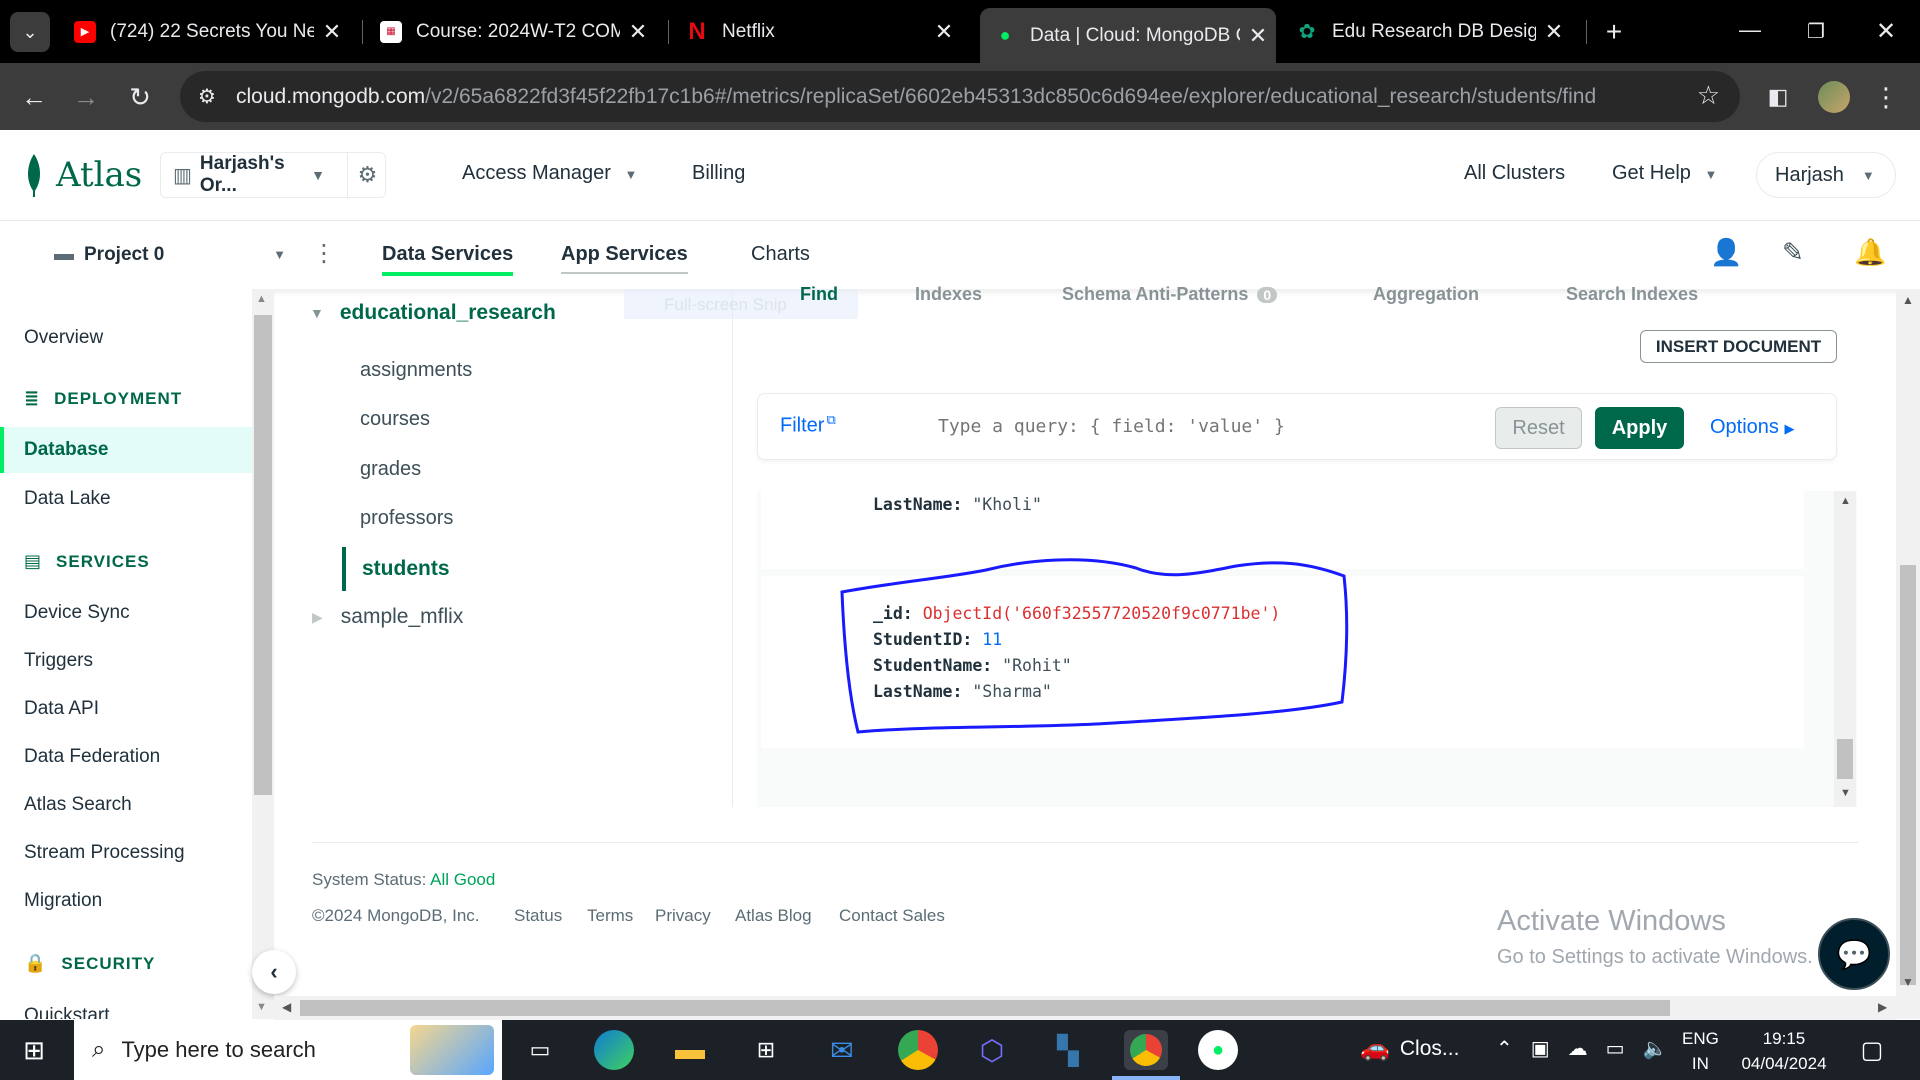  I want to click on database-node: ▼ educational_research, so click(433, 313).